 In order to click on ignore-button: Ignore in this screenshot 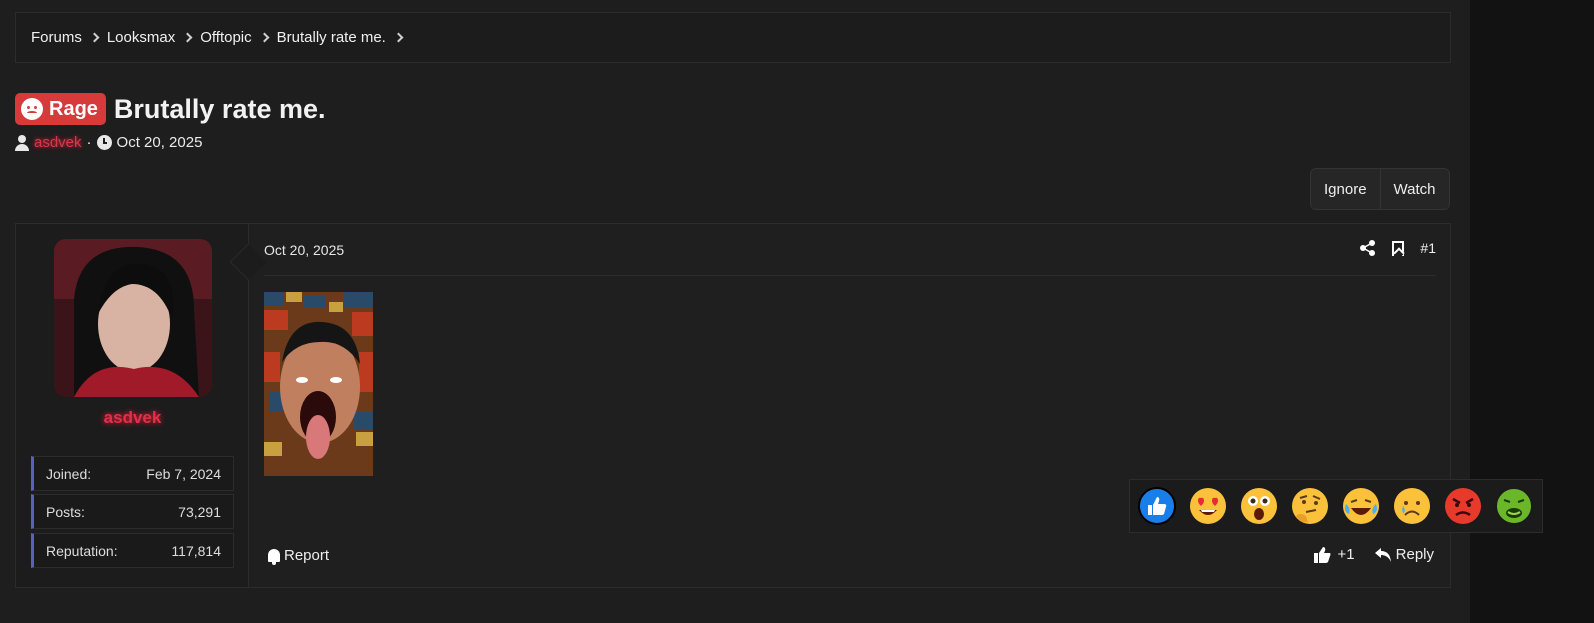, I will do `click(1345, 189)`.